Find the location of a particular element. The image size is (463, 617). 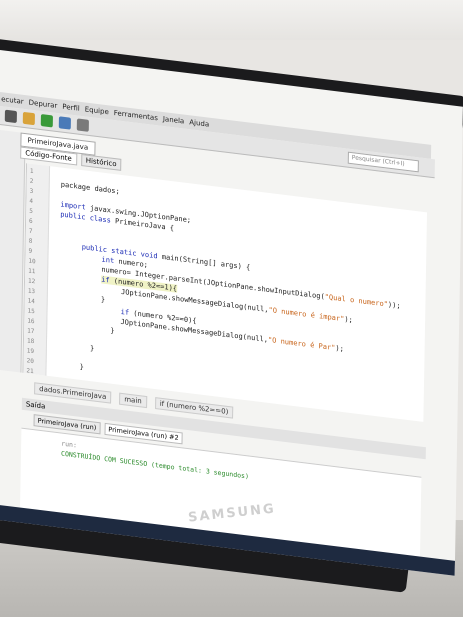

line-number: 15 is located at coordinates (31, 311).